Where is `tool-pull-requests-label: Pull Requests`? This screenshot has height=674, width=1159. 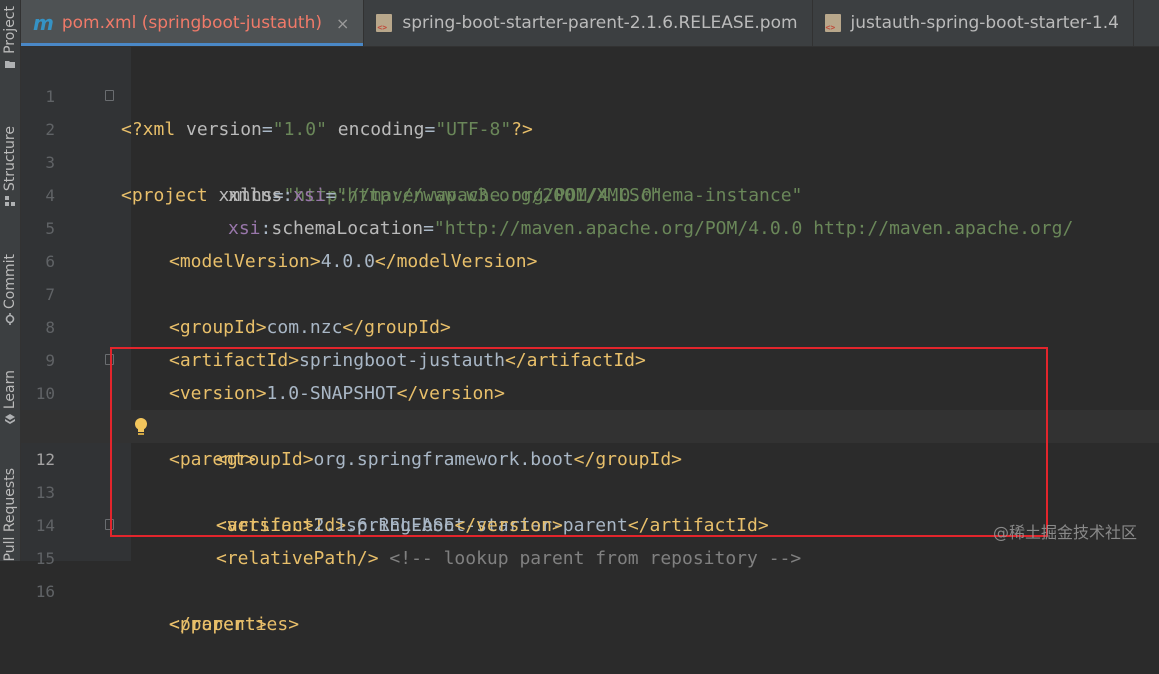 tool-pull-requests-label: Pull Requests is located at coordinates (10, 515).